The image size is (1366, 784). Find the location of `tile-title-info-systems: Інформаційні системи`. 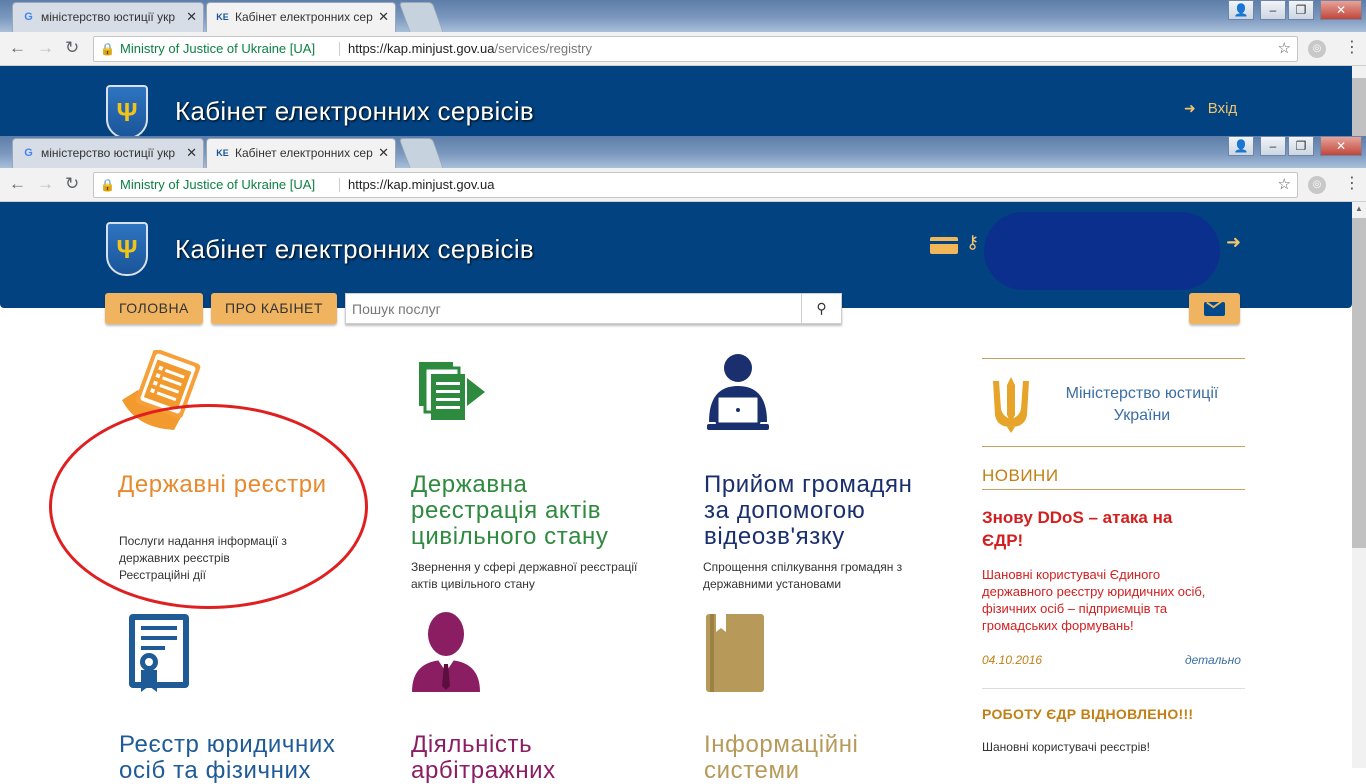

tile-title-info-systems: Інформаційні системи is located at coordinates (781, 758).